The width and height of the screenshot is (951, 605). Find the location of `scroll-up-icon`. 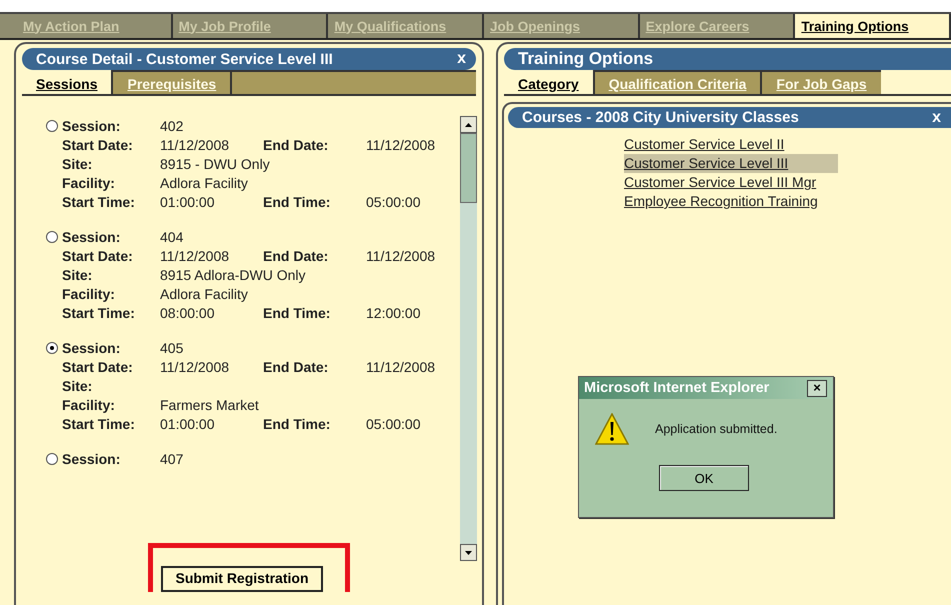

scroll-up-icon is located at coordinates (468, 124).